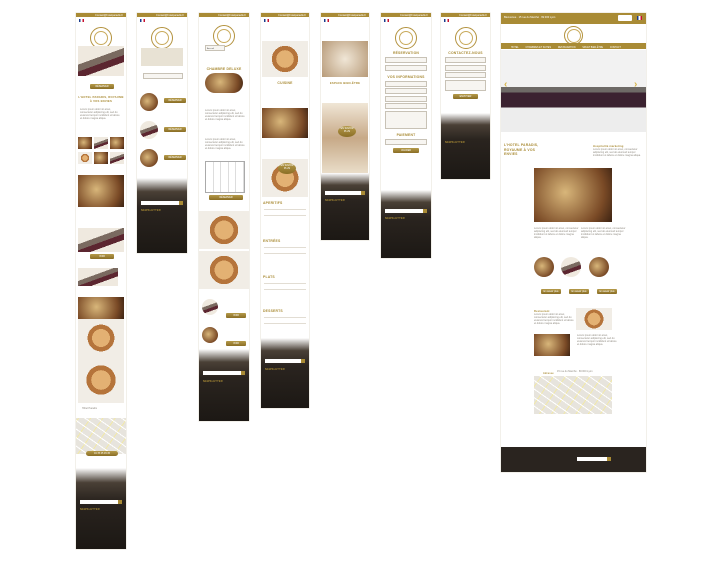  I want to click on see-rooms-button: VOIR, so click(102, 256).